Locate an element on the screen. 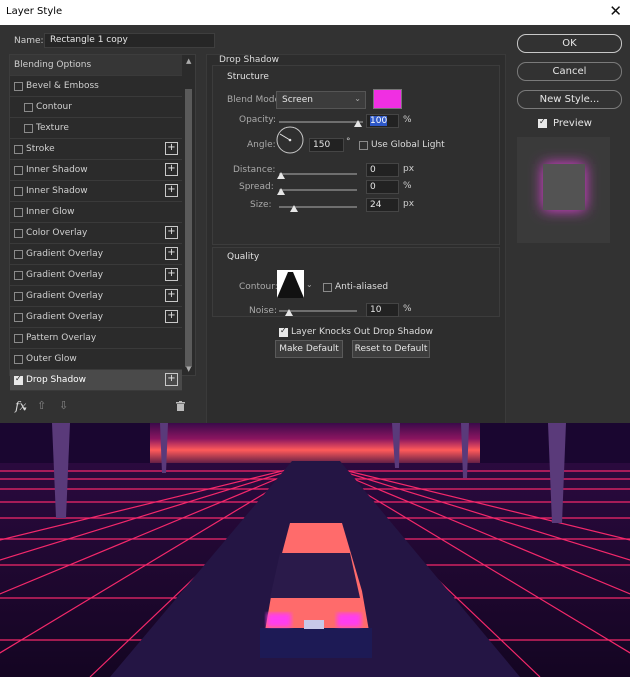 The width and height of the screenshot is (630, 677). opacity-value: 100 is located at coordinates (379, 121).